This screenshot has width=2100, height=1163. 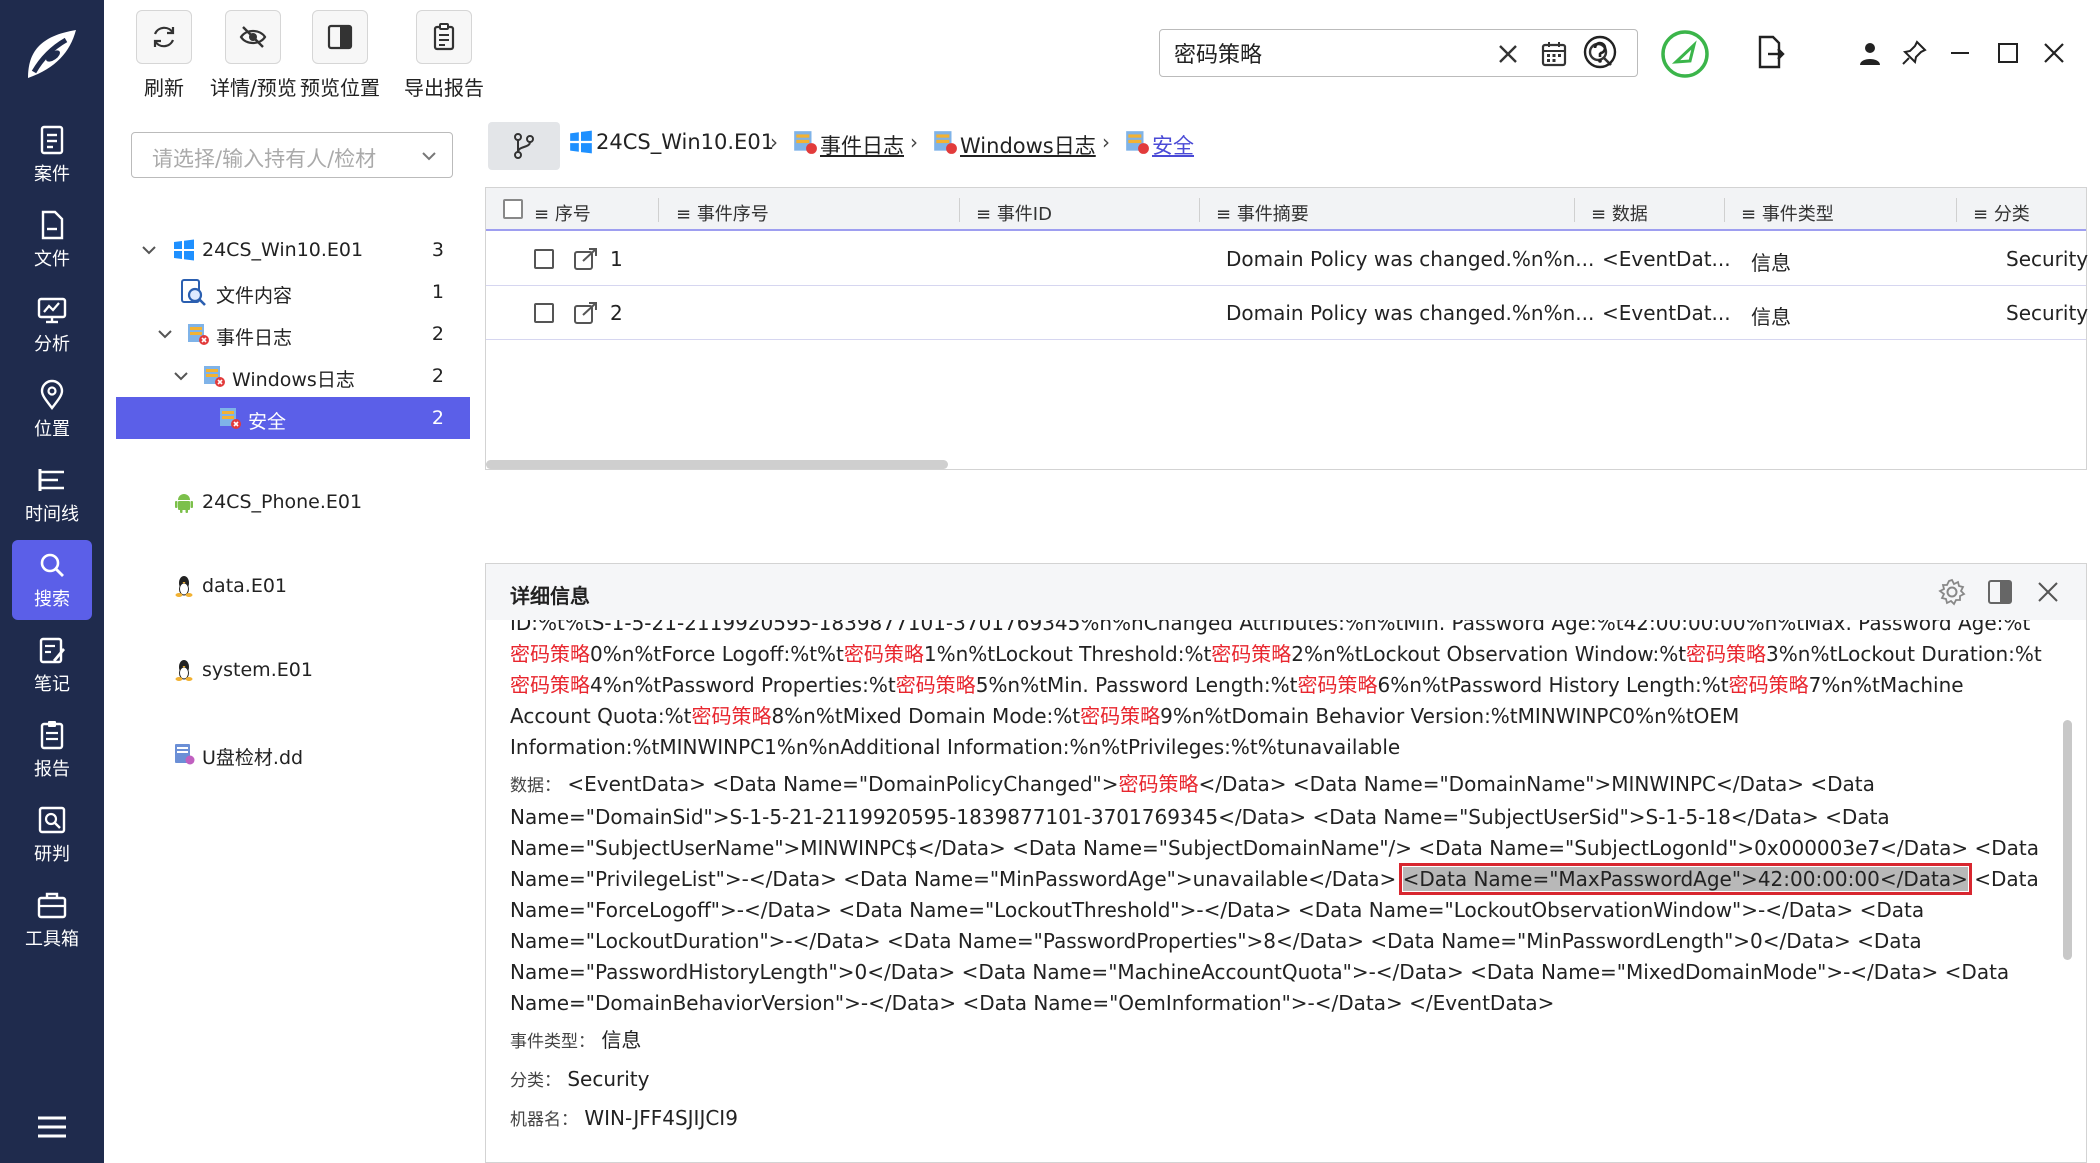 I want to click on nav-item-search: 搜索, so click(x=52, y=580).